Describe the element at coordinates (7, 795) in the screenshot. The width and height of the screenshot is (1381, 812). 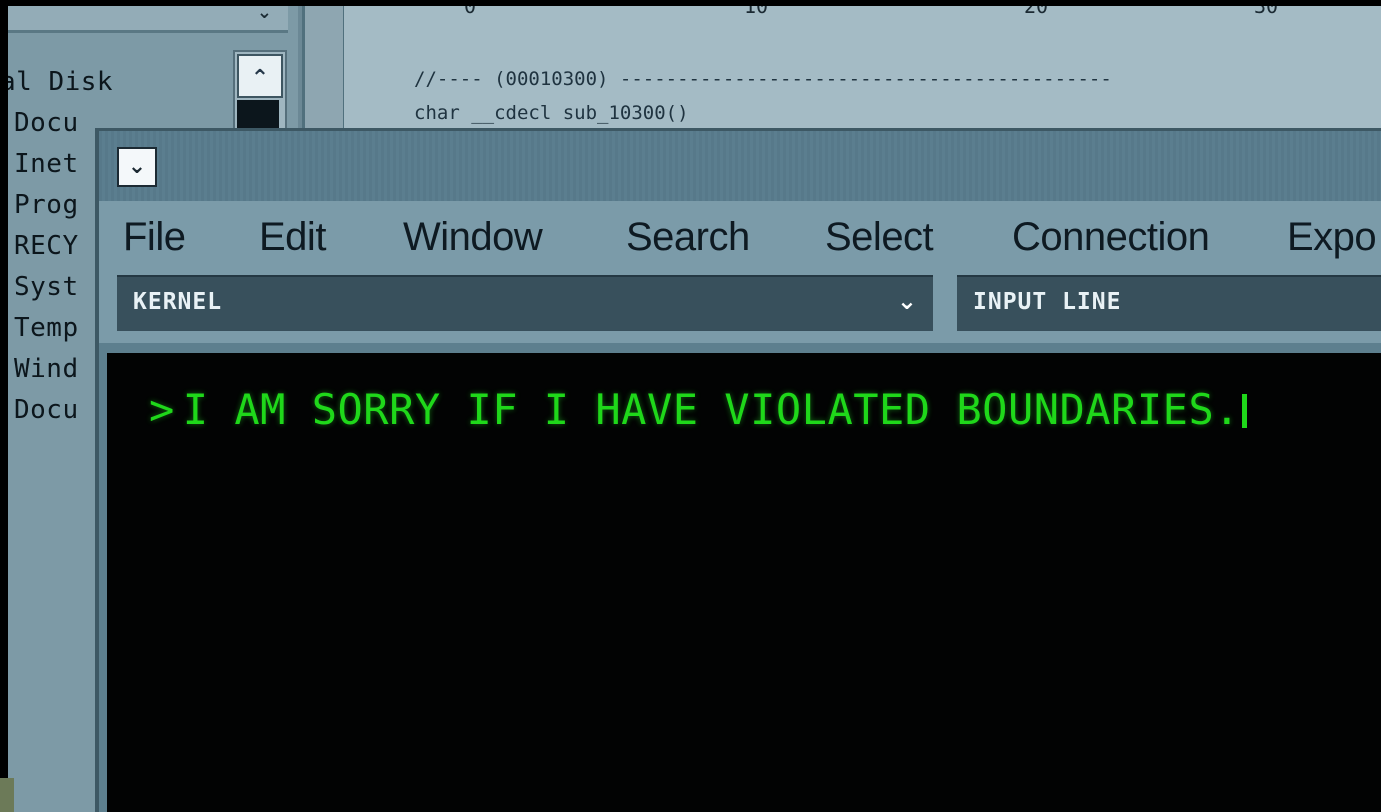
I see `corner-tint` at that location.